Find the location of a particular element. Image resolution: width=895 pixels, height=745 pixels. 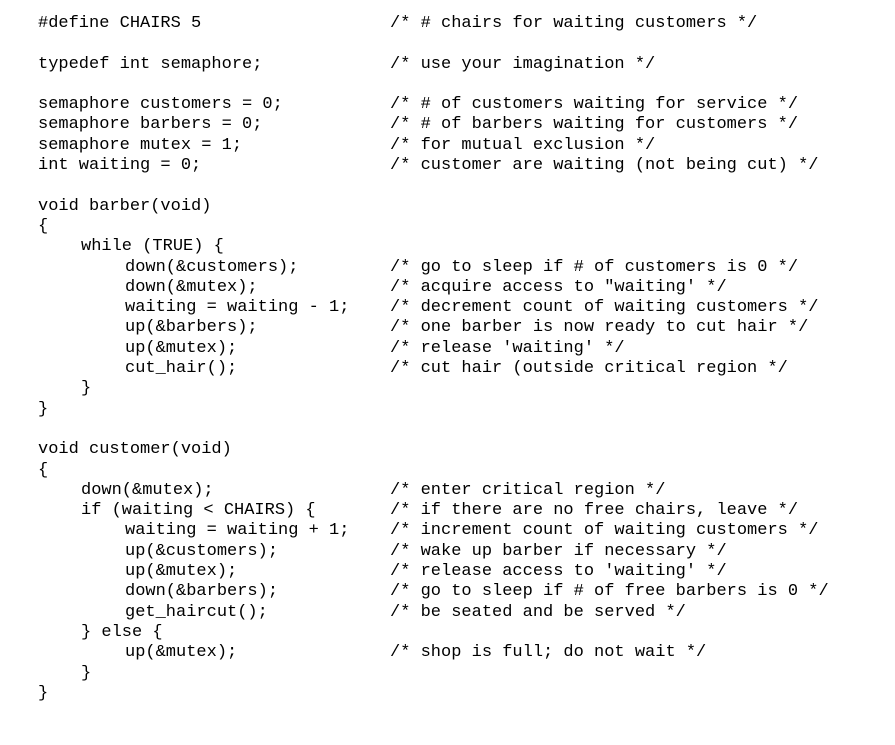

code-comment: /* # of customers waiting for service */ is located at coordinates (594, 105).